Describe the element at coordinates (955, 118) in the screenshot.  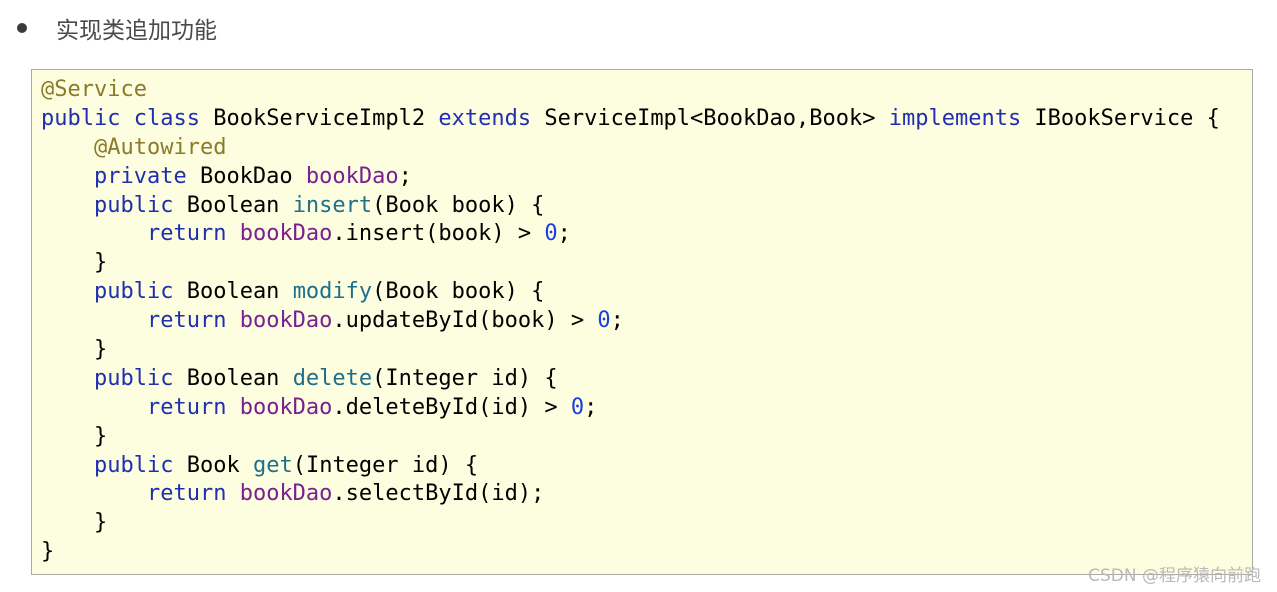
I see `code-keyword: implements` at that location.